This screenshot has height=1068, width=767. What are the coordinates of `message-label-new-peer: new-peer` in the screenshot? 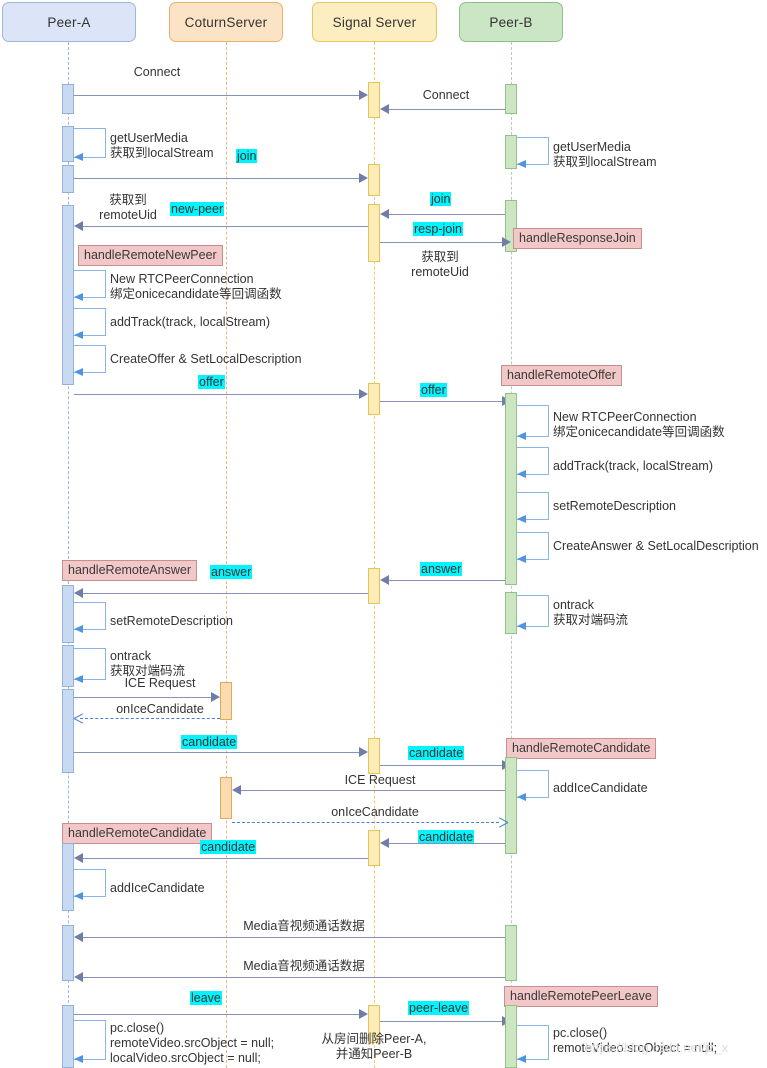 It's located at (197, 209).